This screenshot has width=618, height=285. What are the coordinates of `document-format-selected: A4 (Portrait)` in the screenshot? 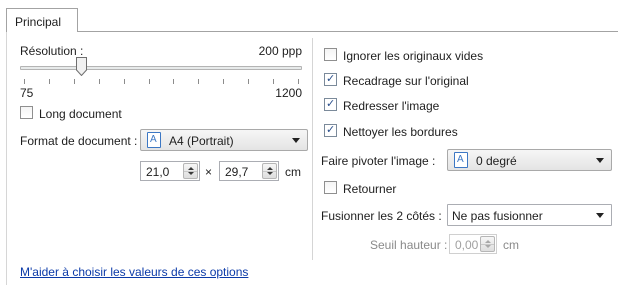 It's located at (201, 141).